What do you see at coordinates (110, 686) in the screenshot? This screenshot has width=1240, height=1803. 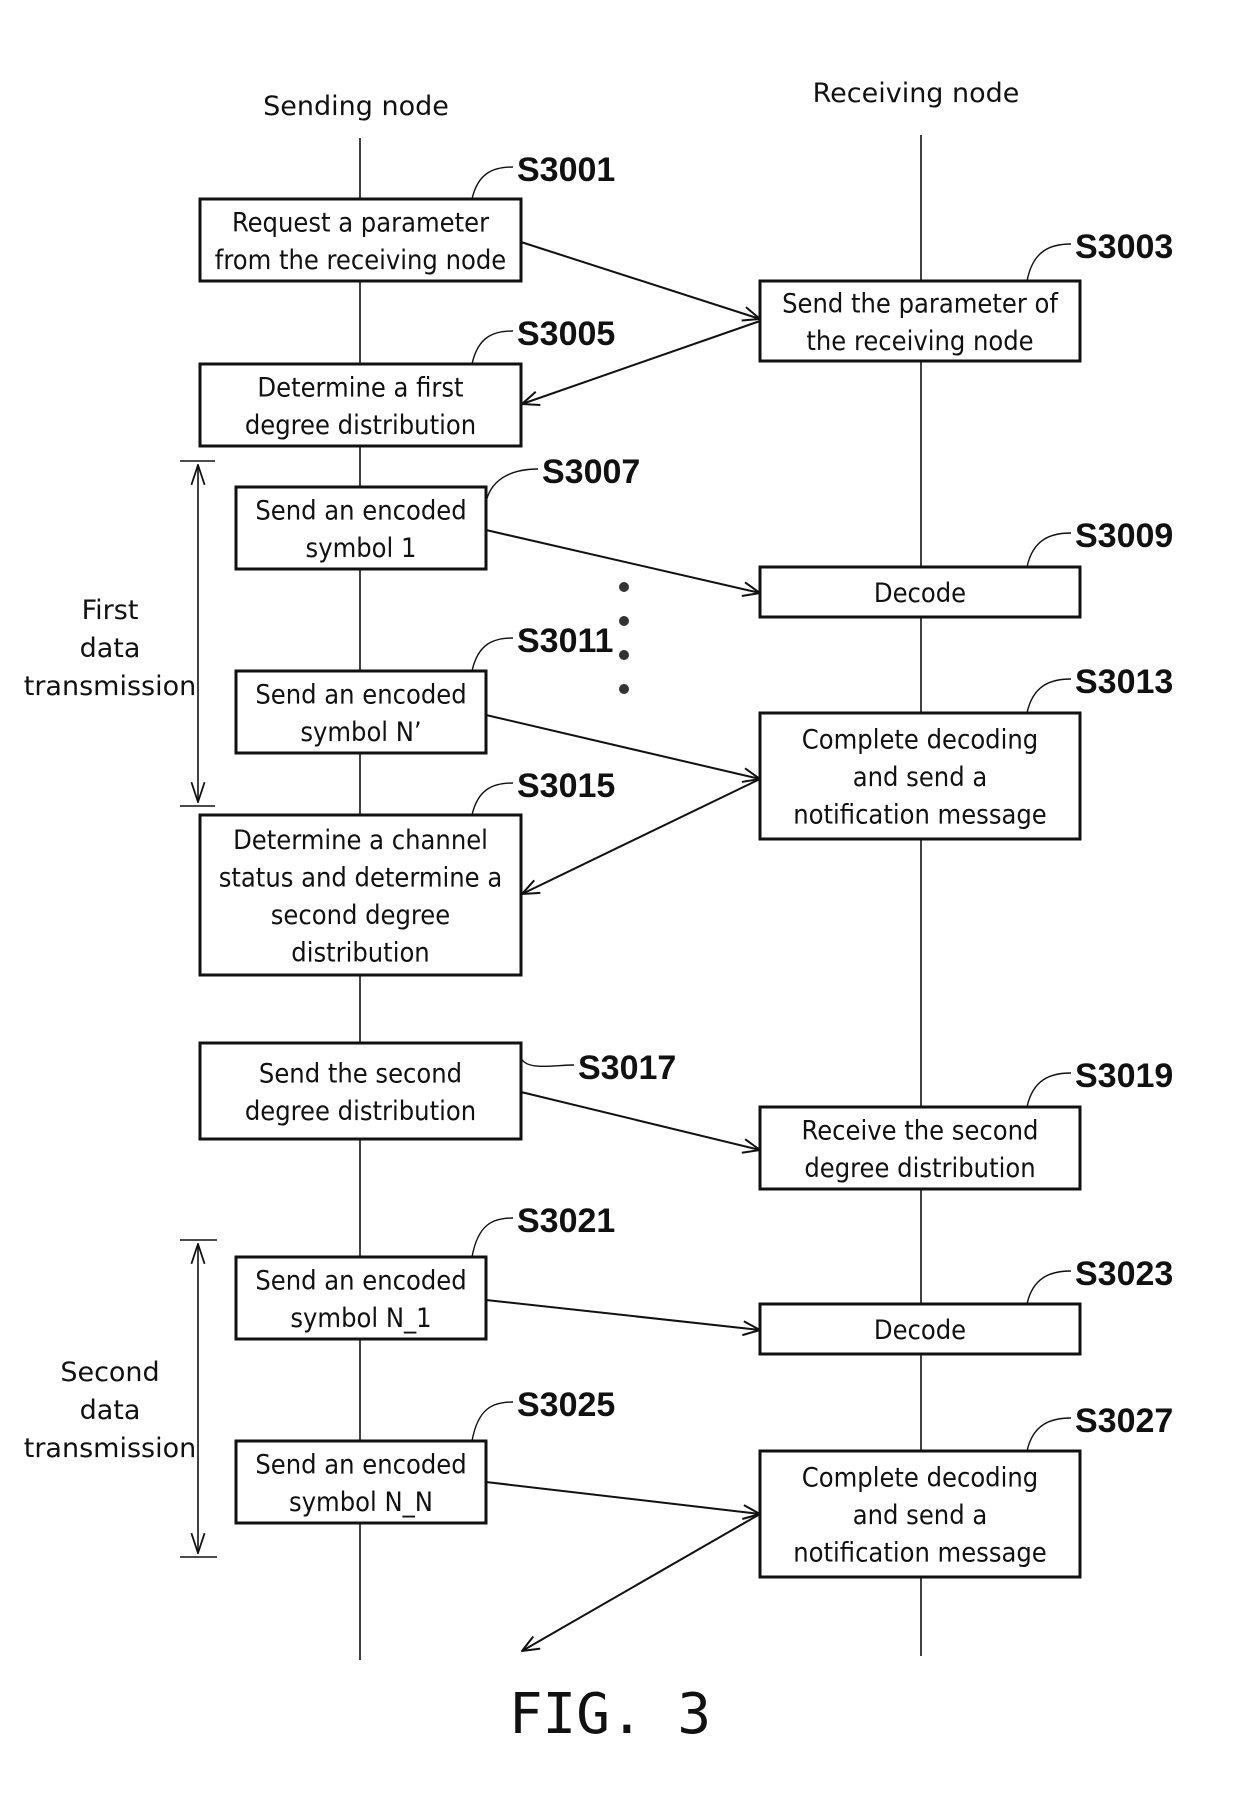 I see `phase-label-first-line3: transmission` at bounding box center [110, 686].